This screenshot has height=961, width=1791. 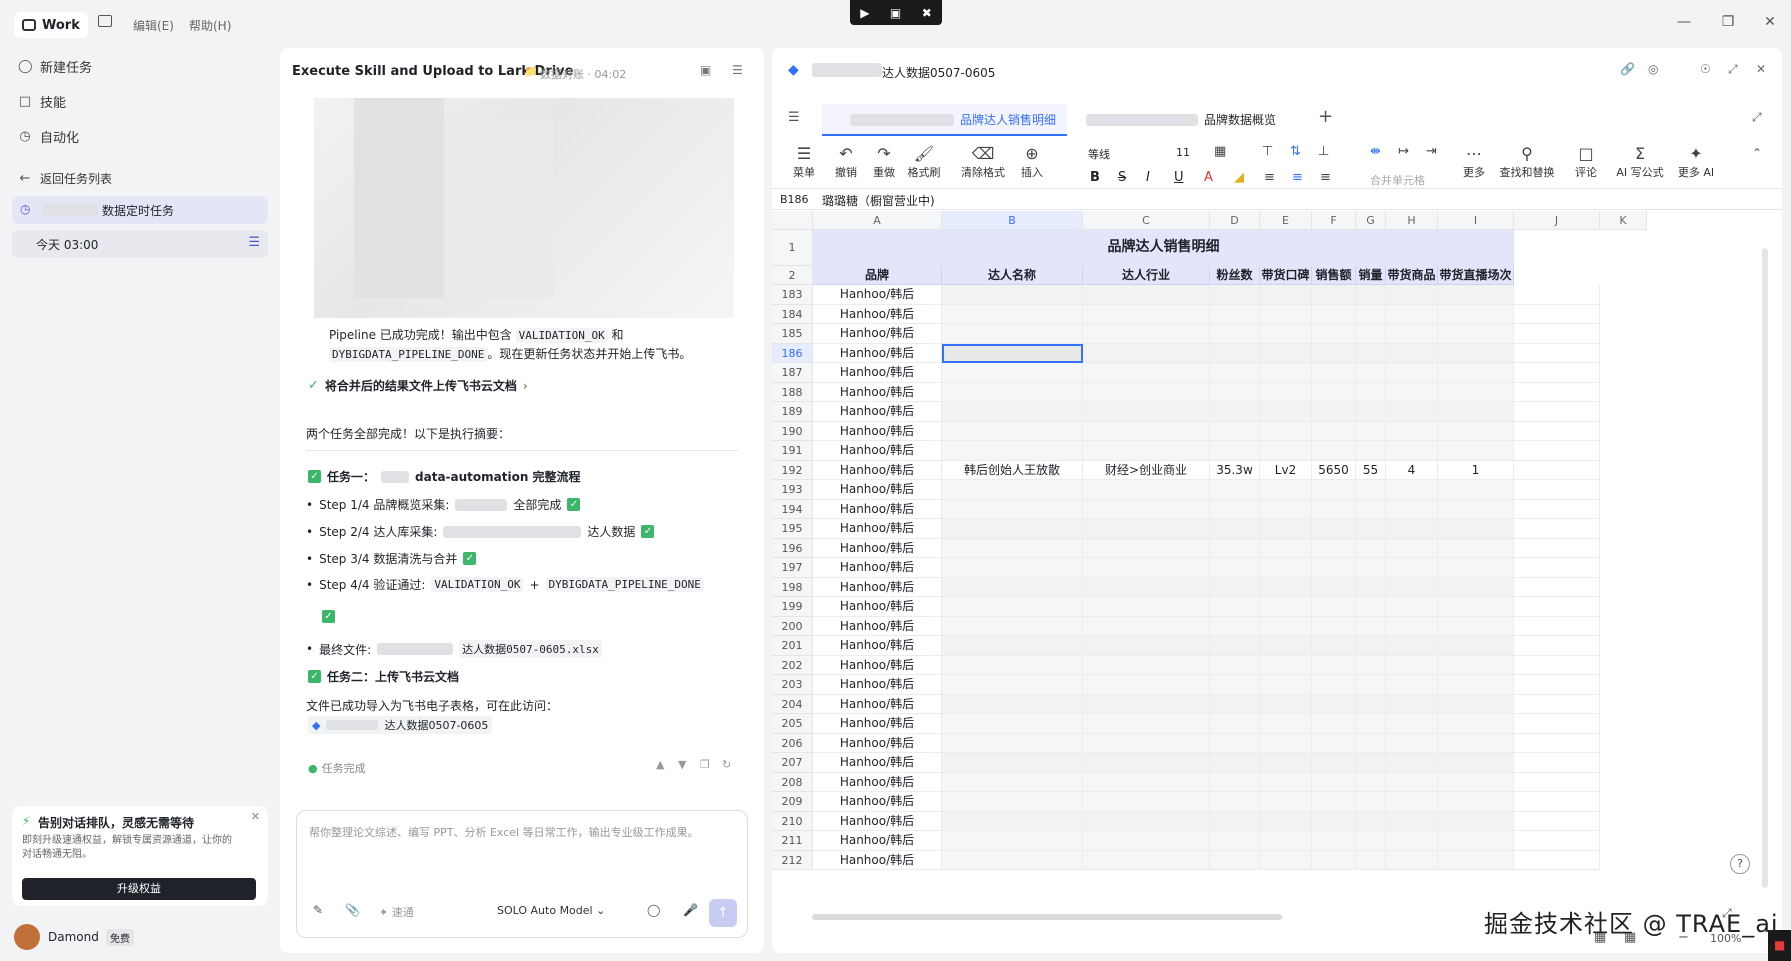 What do you see at coordinates (792, 704) in the screenshot?
I see `row-header: 204` at bounding box center [792, 704].